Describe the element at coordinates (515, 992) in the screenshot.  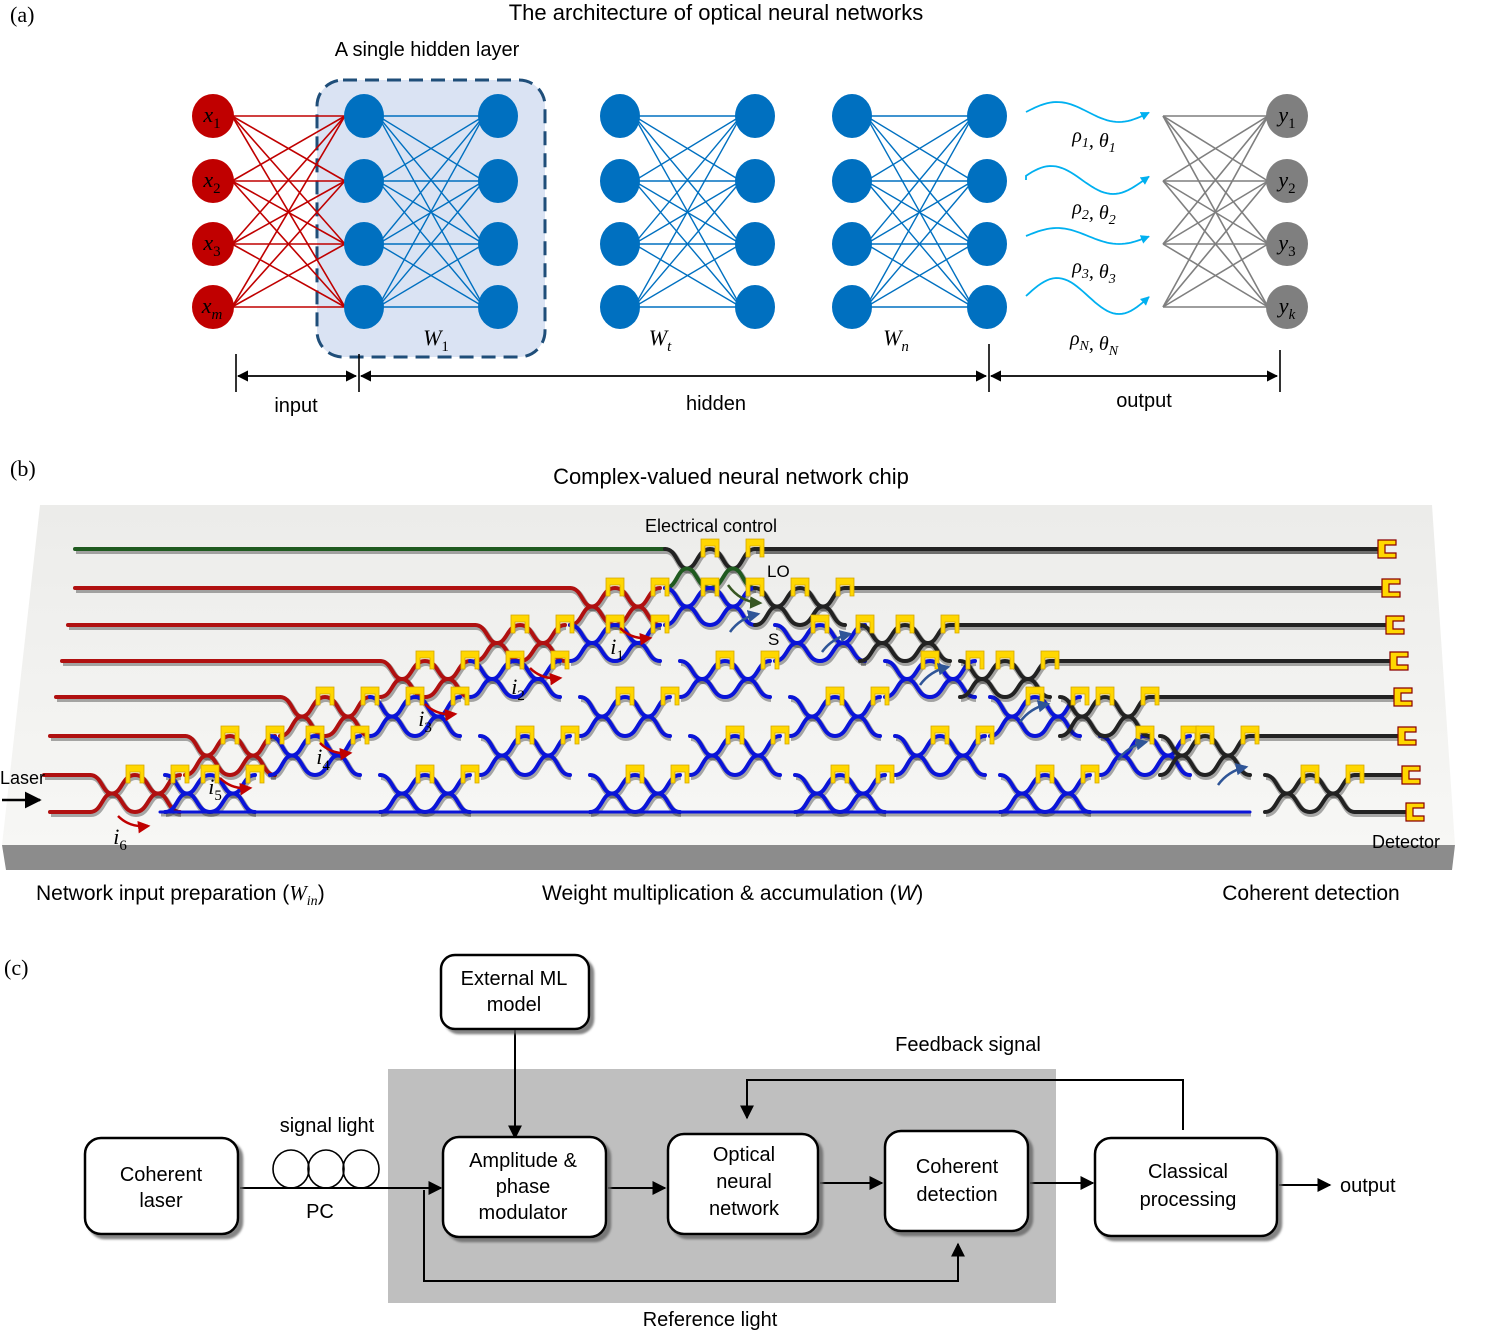
I see `block-external-ml-model: External ML model` at that location.